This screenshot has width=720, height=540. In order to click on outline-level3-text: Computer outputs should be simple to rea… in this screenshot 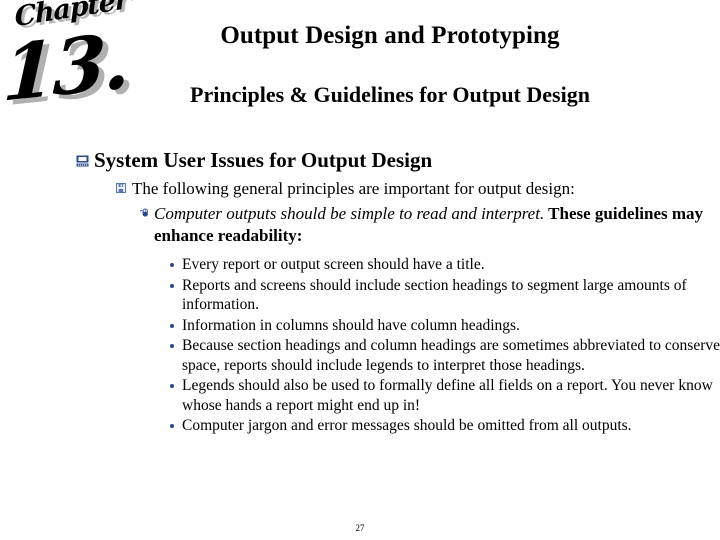, I will do `click(437, 225)`.